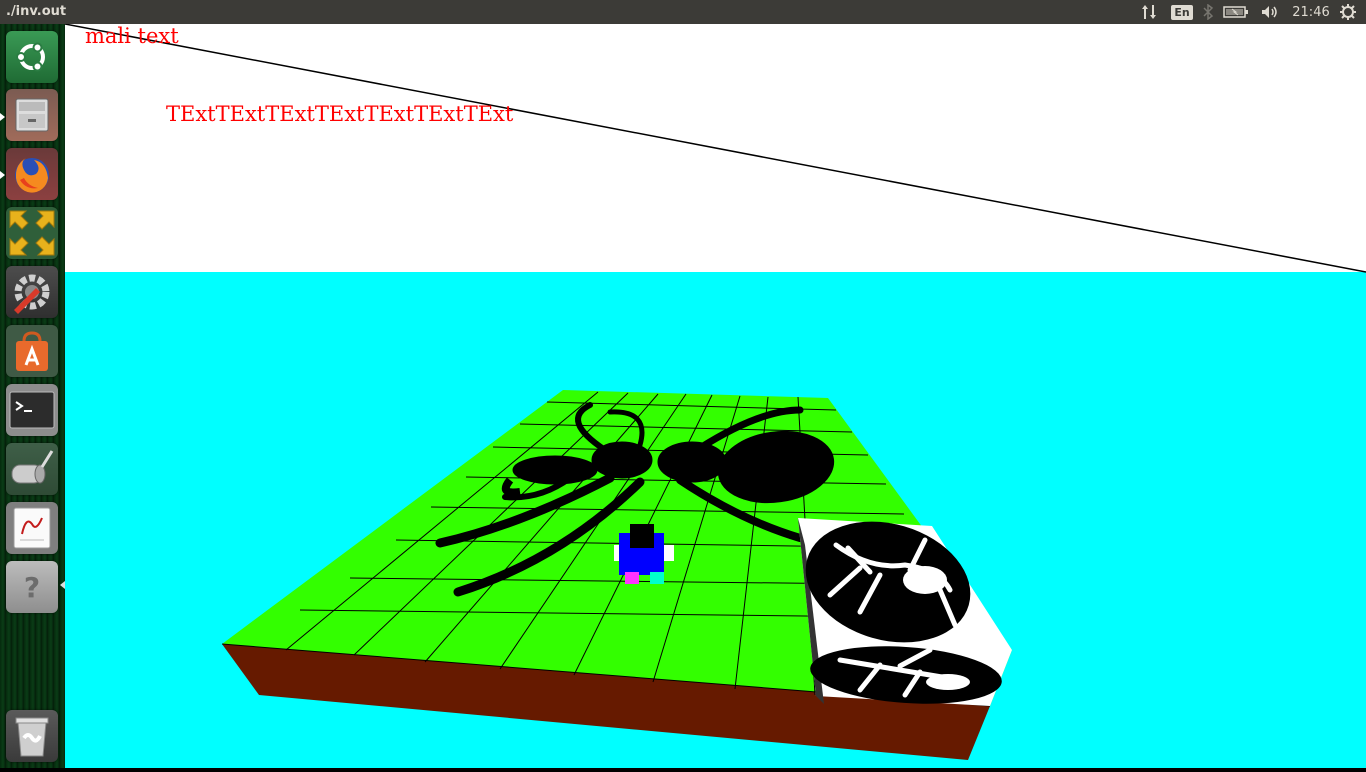 This screenshot has height=772, width=1366. Describe the element at coordinates (36, 11) in the screenshot. I see `window-title: ./inv.out` at that location.